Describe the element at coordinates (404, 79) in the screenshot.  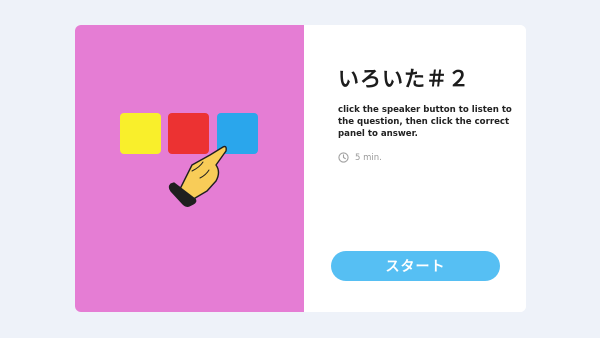
I see `game-title: いろいた＃２` at that location.